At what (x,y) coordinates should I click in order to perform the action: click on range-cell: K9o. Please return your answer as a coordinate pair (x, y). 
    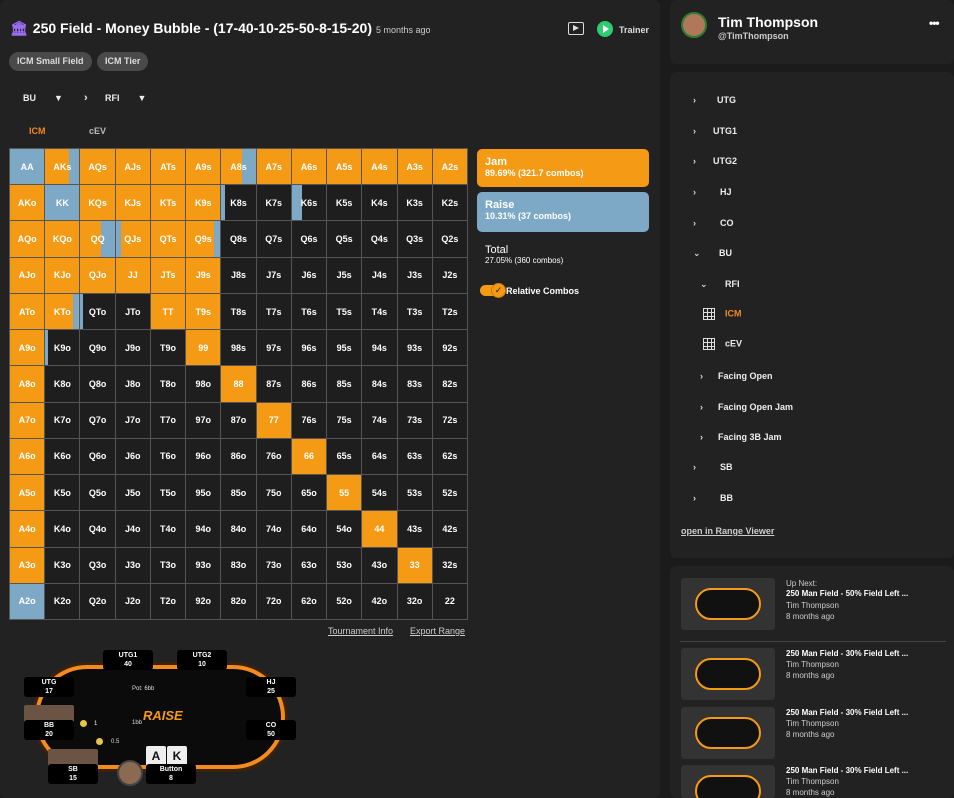
    Looking at the image, I should click on (62, 348).